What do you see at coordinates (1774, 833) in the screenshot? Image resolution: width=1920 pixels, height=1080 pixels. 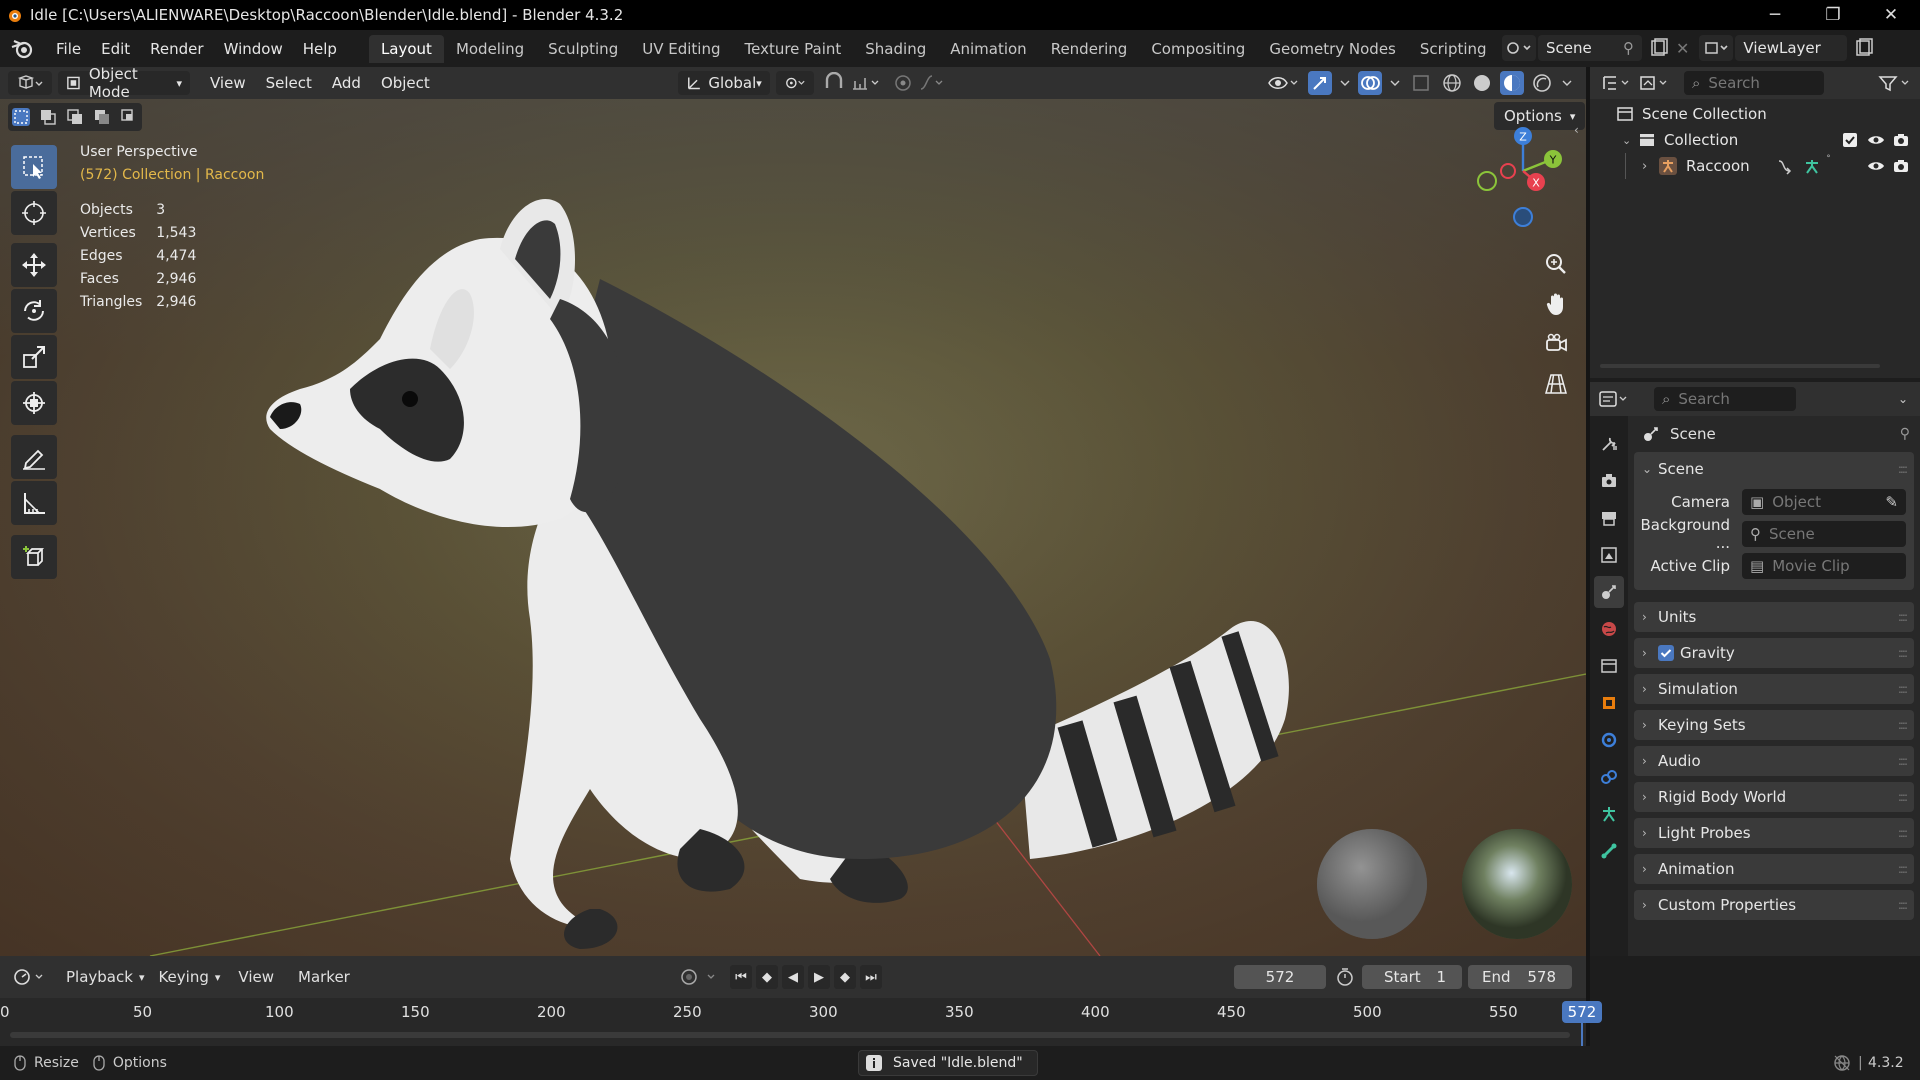 I see `panel-light-probes: › Light Probes::::` at bounding box center [1774, 833].